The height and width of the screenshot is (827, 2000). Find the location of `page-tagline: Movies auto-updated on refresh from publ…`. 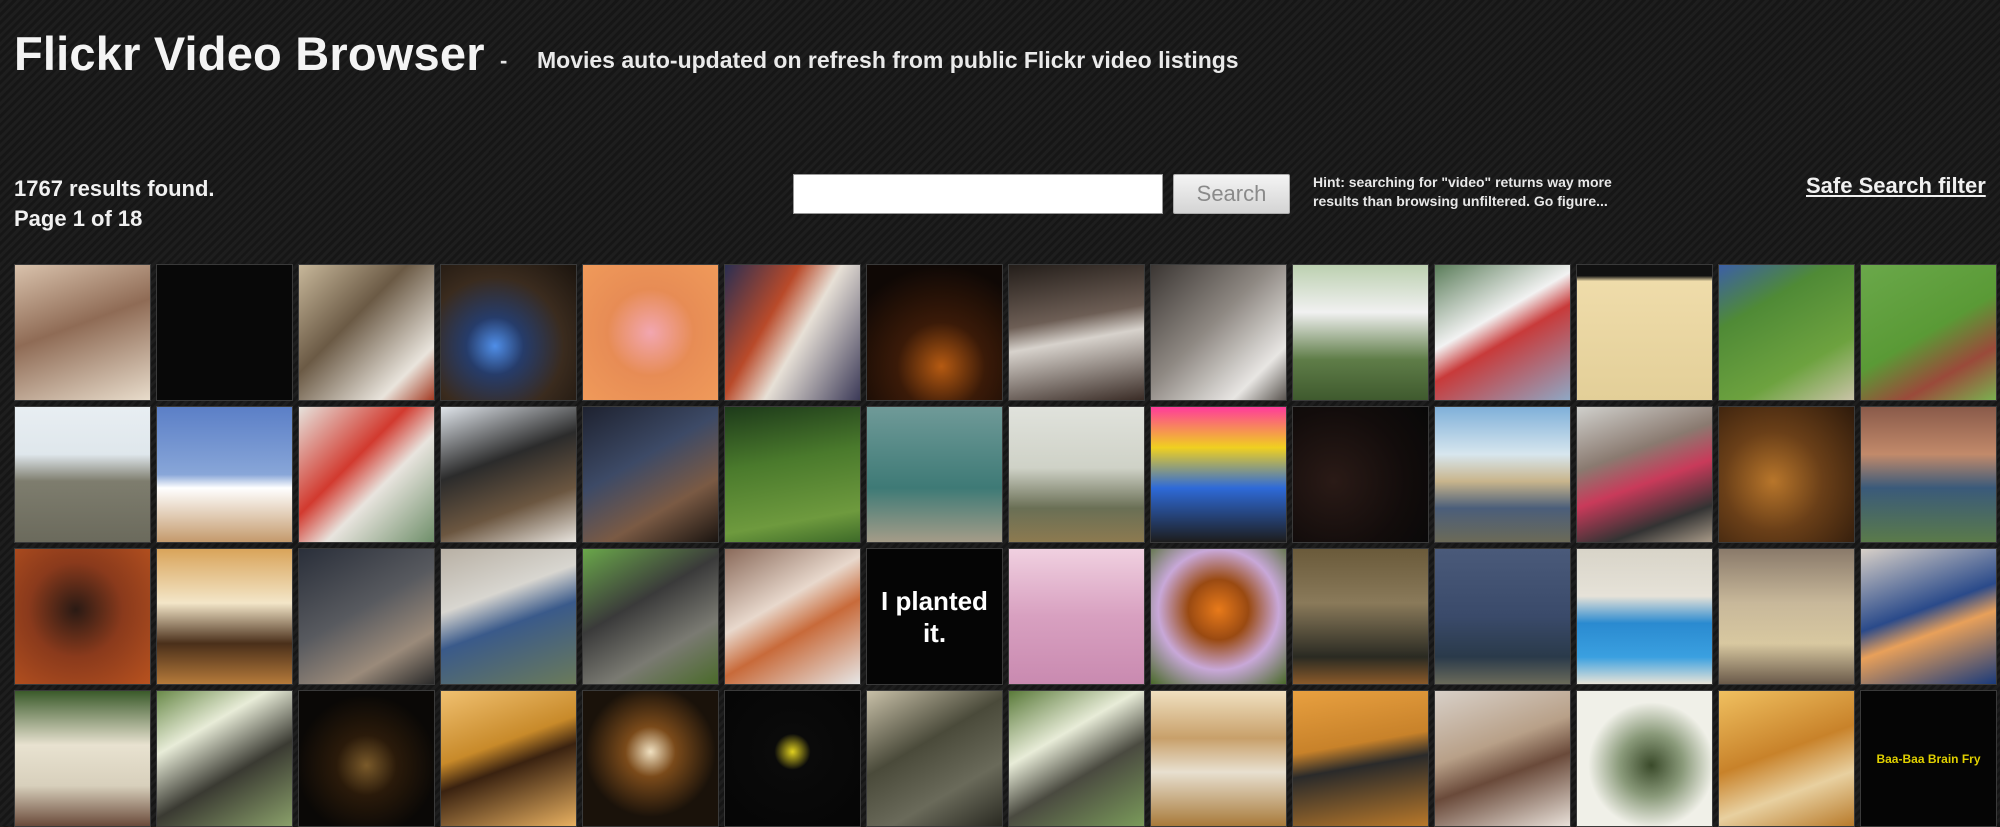

page-tagline: Movies auto-updated on refresh from publ… is located at coordinates (888, 60).